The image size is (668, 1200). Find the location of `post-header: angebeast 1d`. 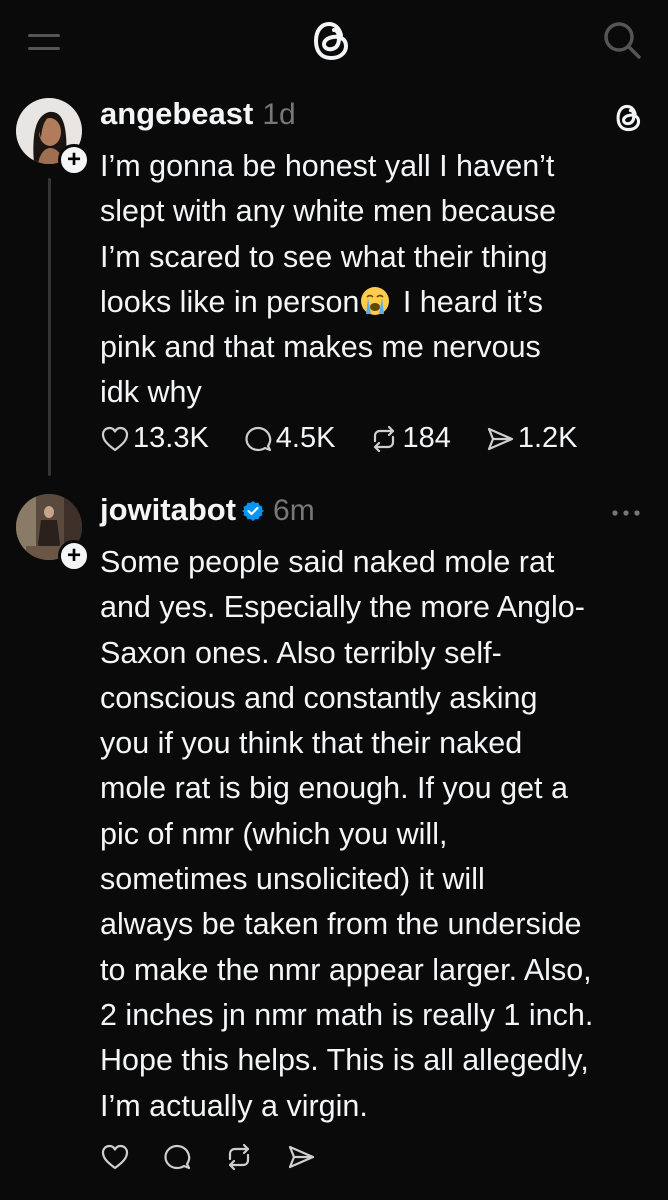

post-header: angebeast 1d is located at coordinates (198, 118).